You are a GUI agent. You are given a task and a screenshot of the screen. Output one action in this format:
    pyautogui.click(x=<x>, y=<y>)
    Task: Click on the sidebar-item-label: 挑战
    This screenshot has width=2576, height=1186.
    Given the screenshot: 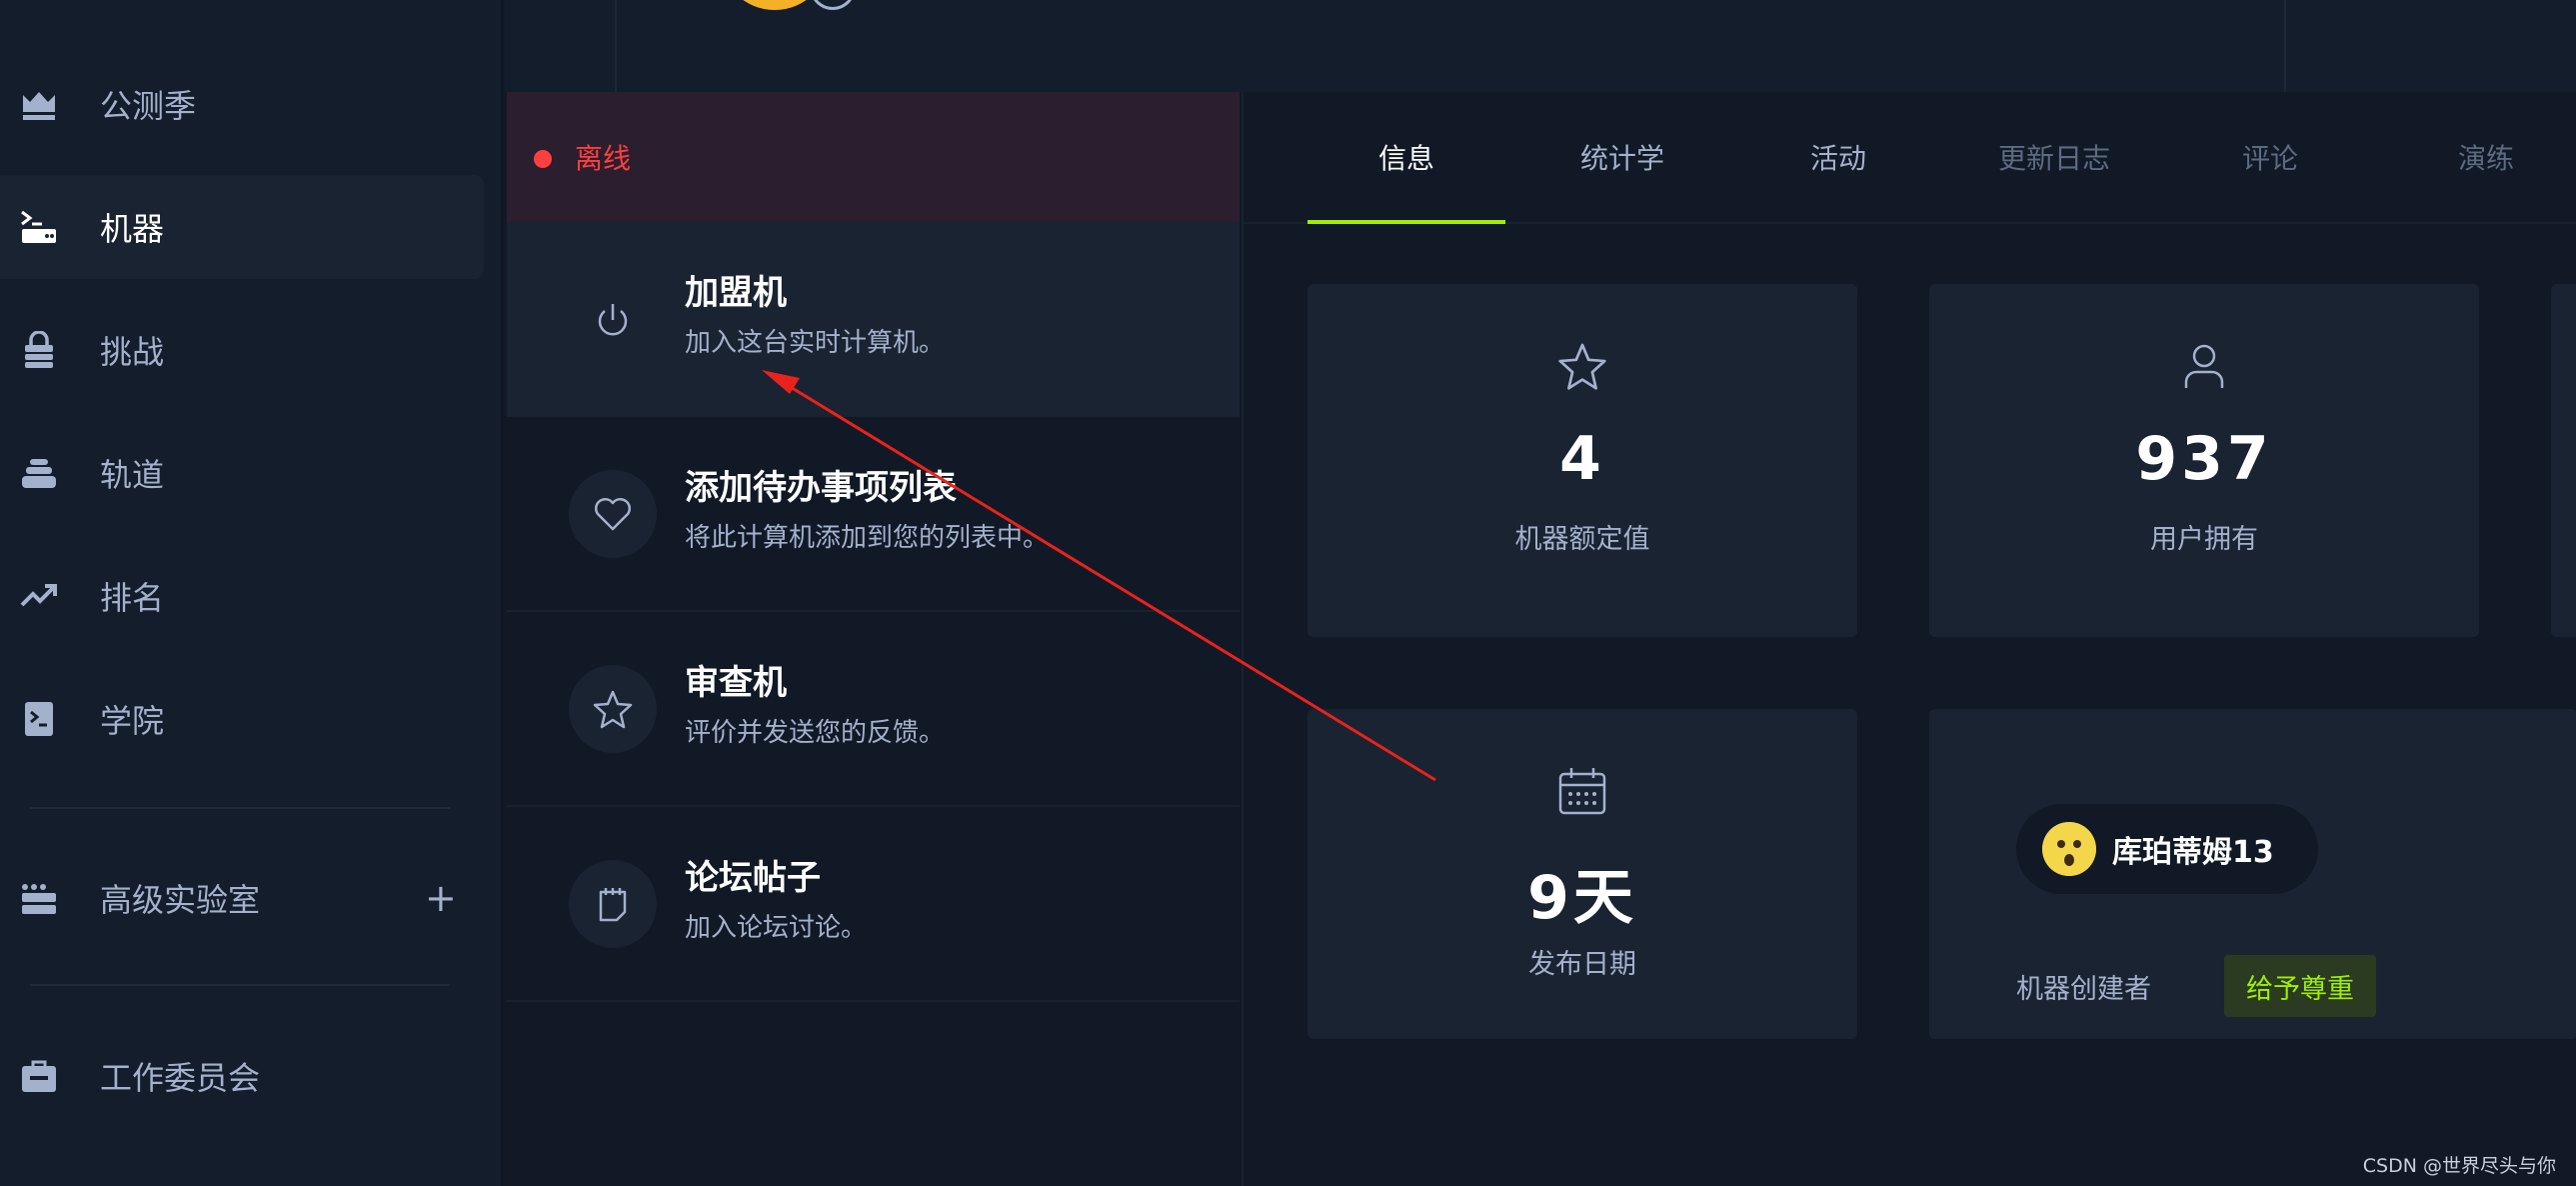 What is the action you would take?
    pyautogui.click(x=132, y=352)
    